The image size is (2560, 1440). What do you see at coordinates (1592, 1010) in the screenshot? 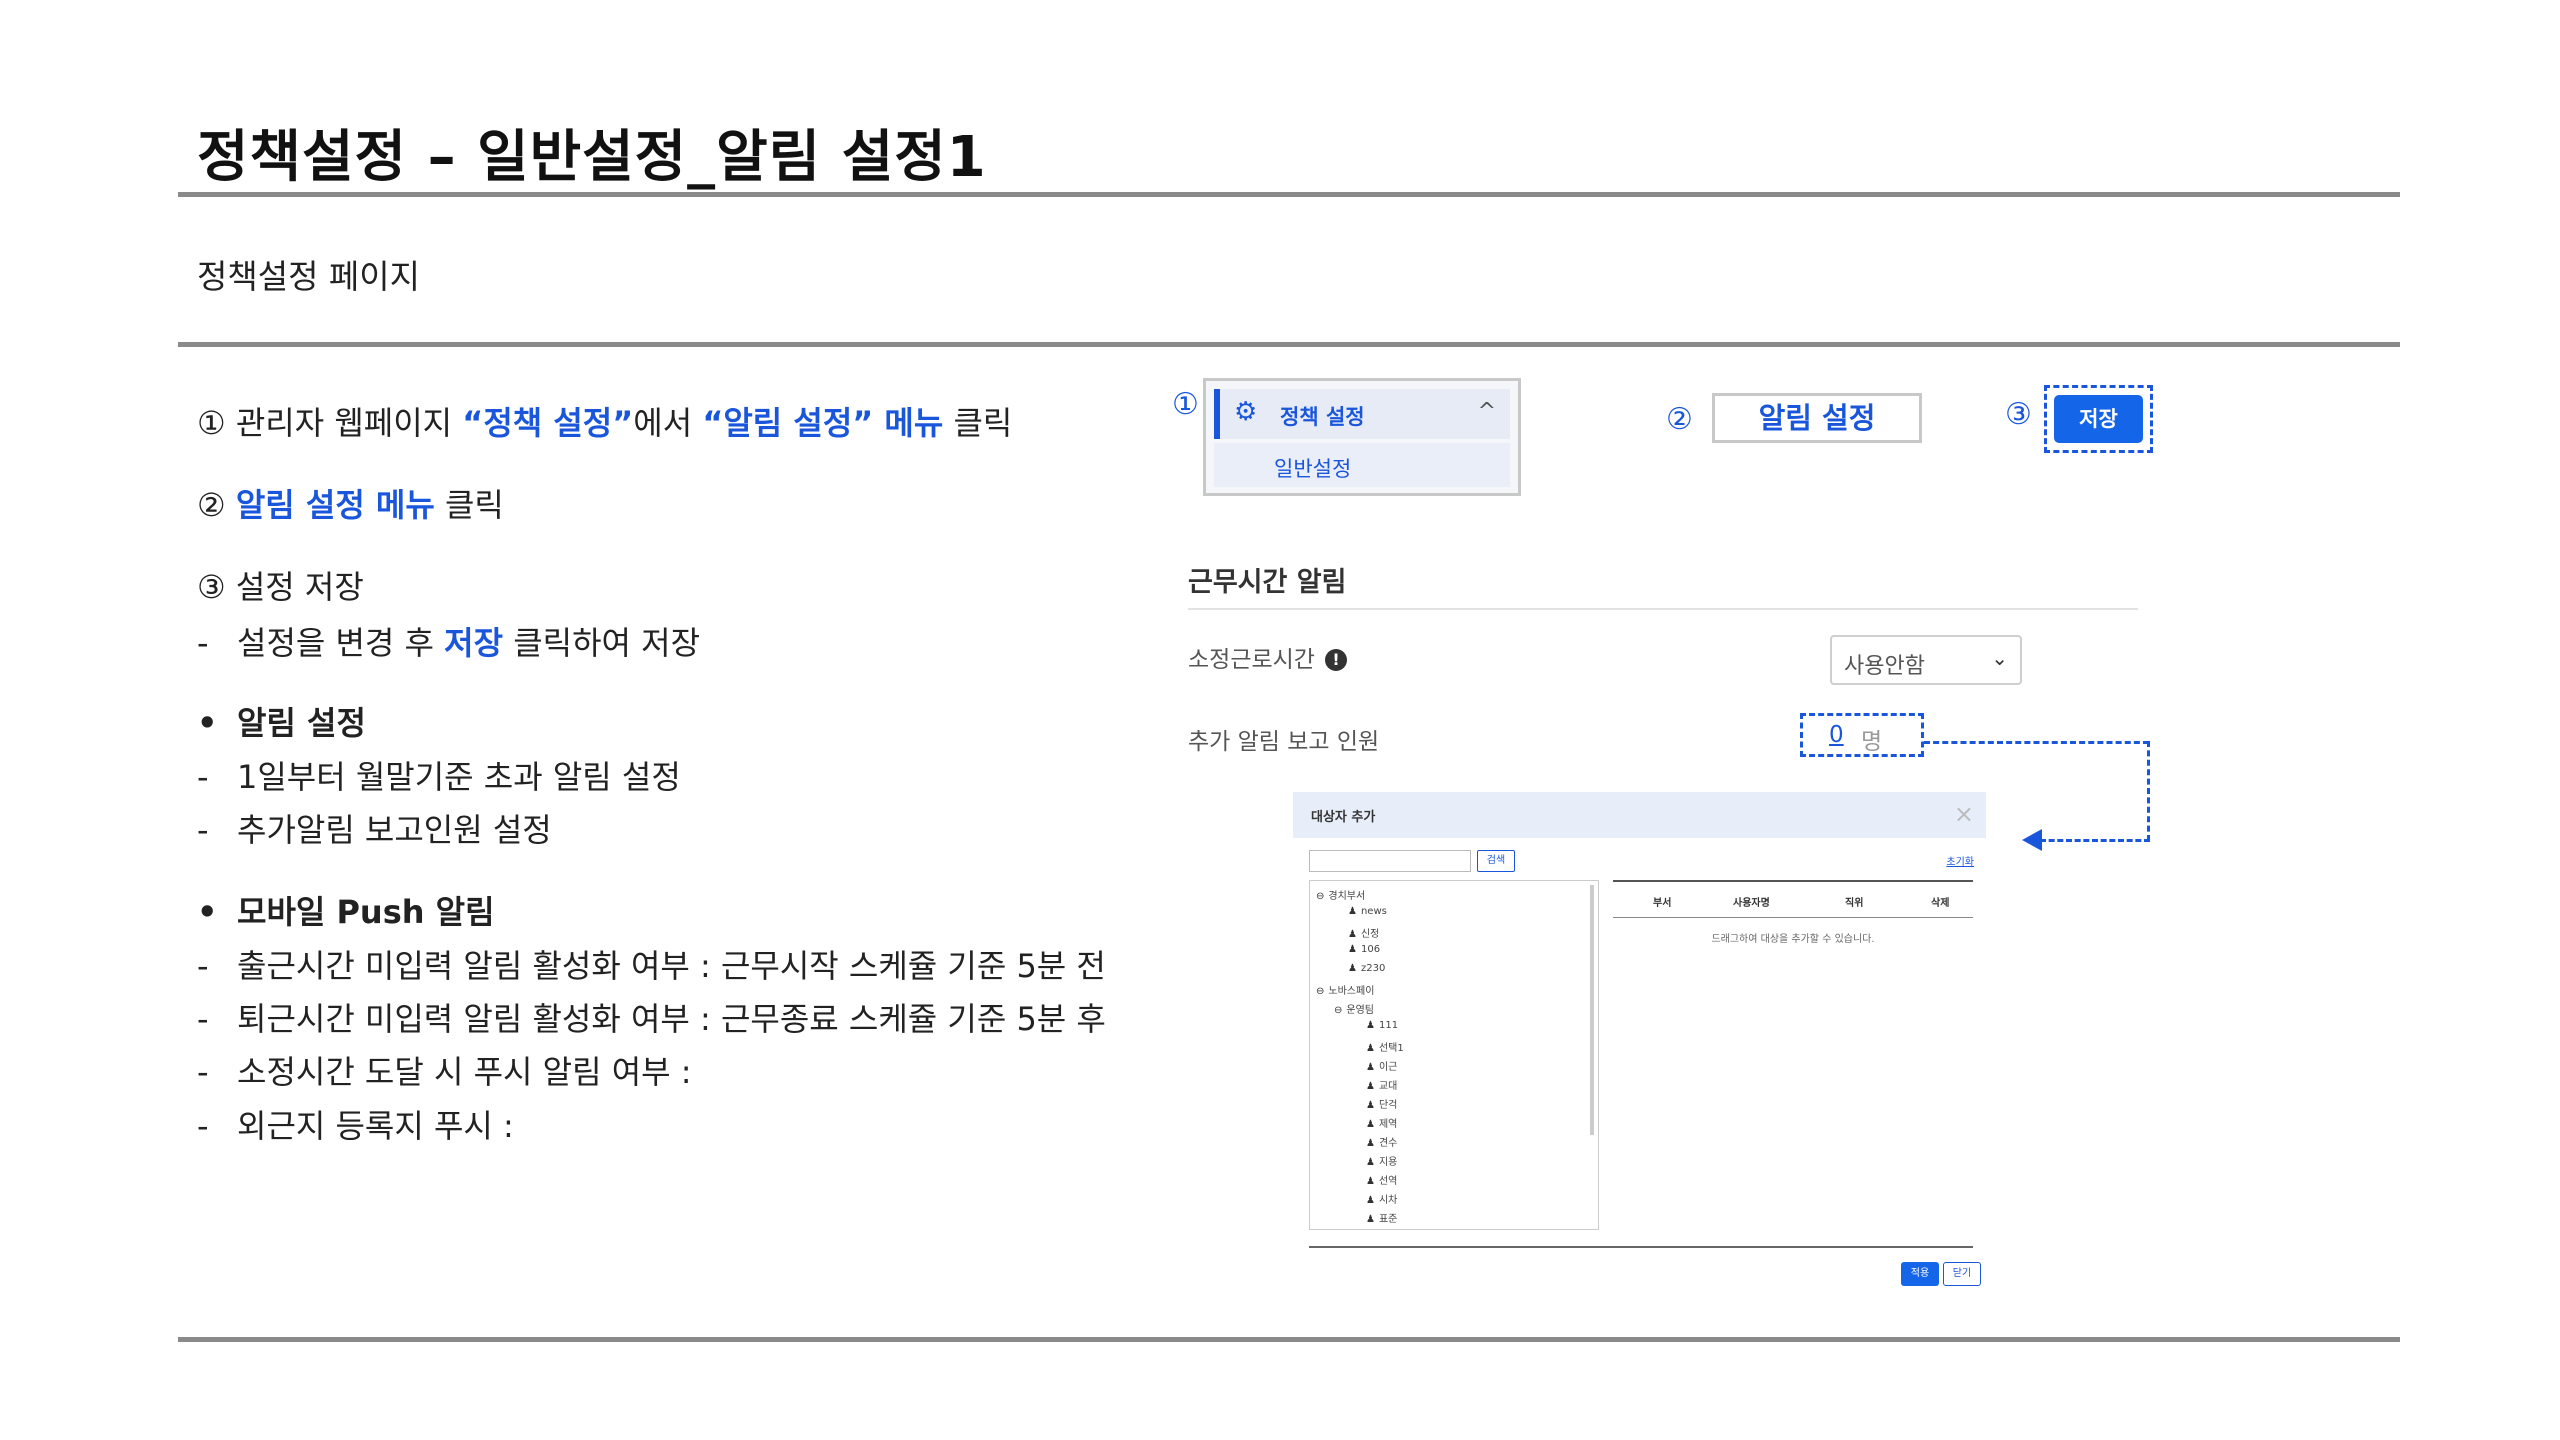
I see `tree-scrollbar` at bounding box center [1592, 1010].